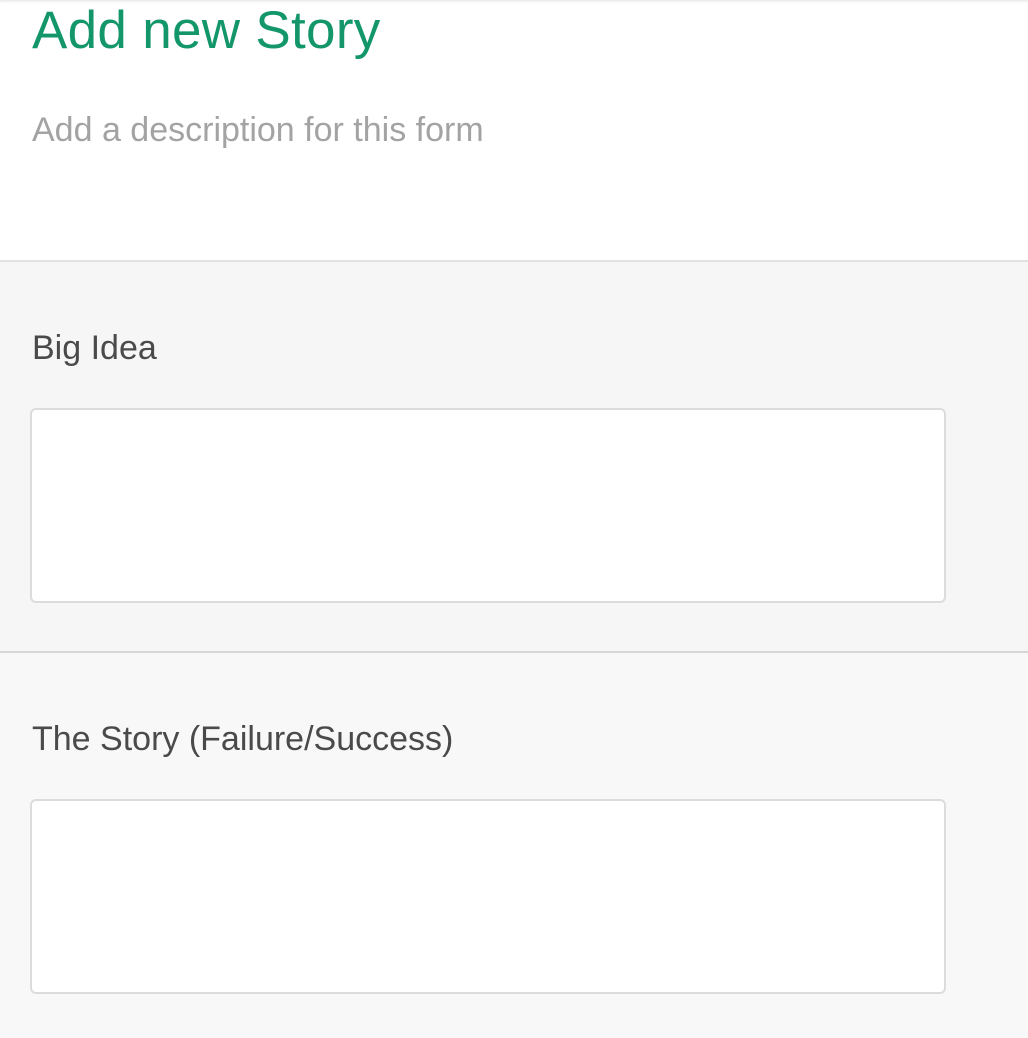 This screenshot has height=1038, width=1028. What do you see at coordinates (243, 739) in the screenshot?
I see `the-story-label: The Story (Failure/Success)` at bounding box center [243, 739].